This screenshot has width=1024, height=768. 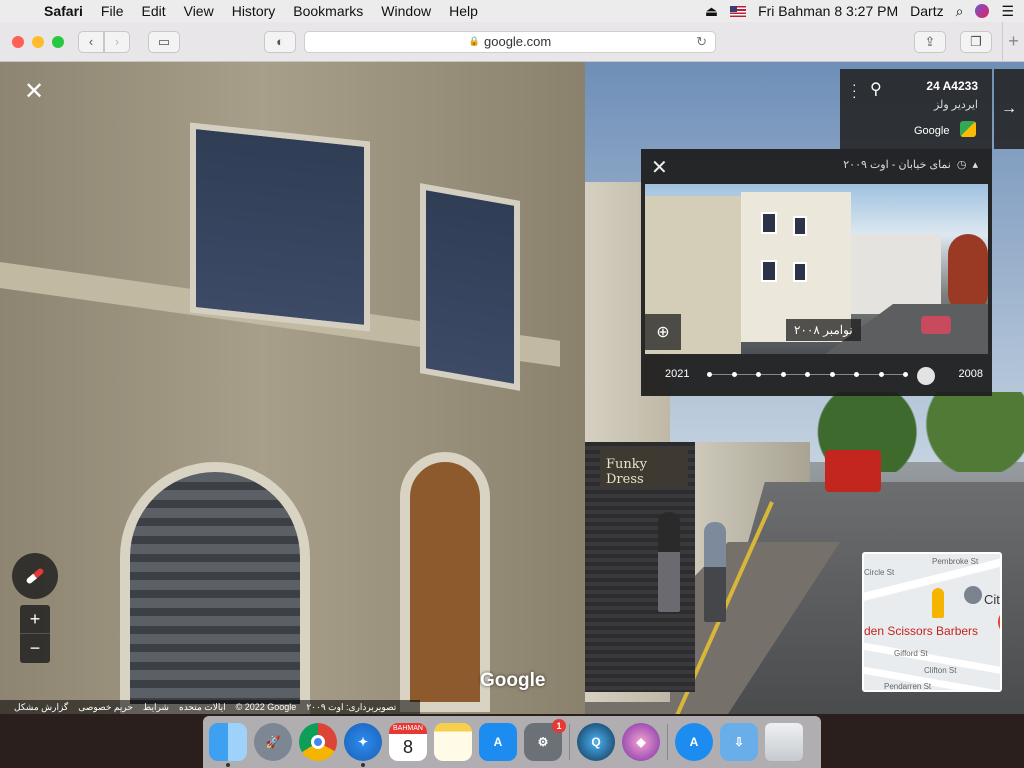 I want to click on map-street-label: Circle St, so click(x=879, y=572).